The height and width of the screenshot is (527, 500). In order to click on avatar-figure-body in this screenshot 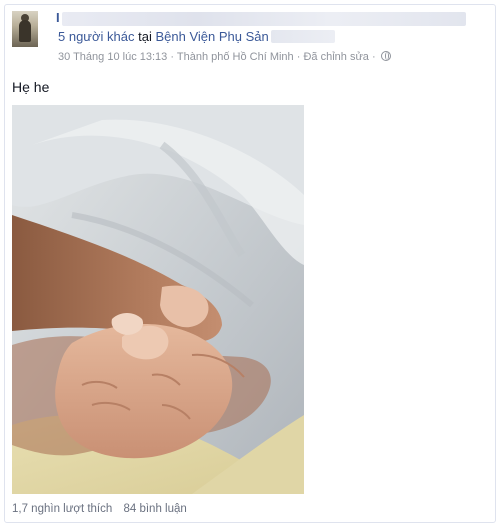, I will do `click(25, 31)`.